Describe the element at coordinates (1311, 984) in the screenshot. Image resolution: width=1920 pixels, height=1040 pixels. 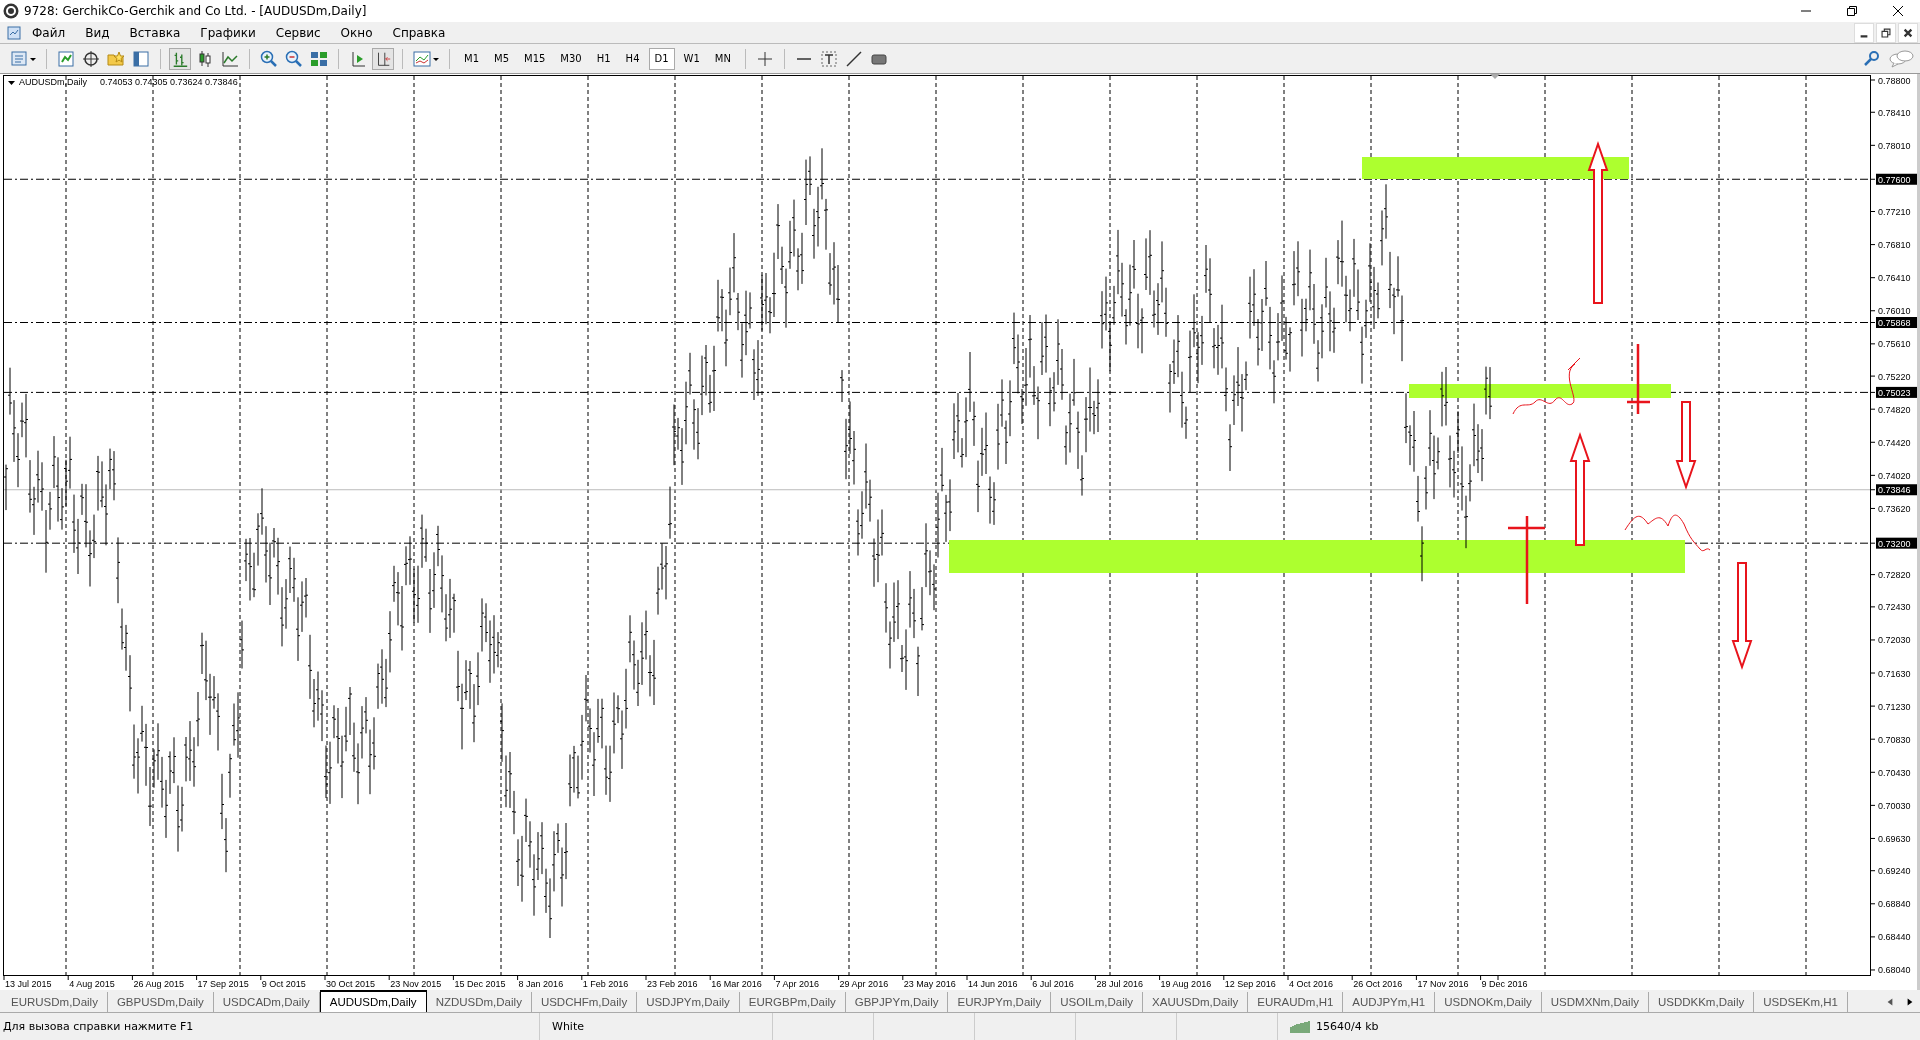
I see `date-label: 4 Oct 2016` at that location.